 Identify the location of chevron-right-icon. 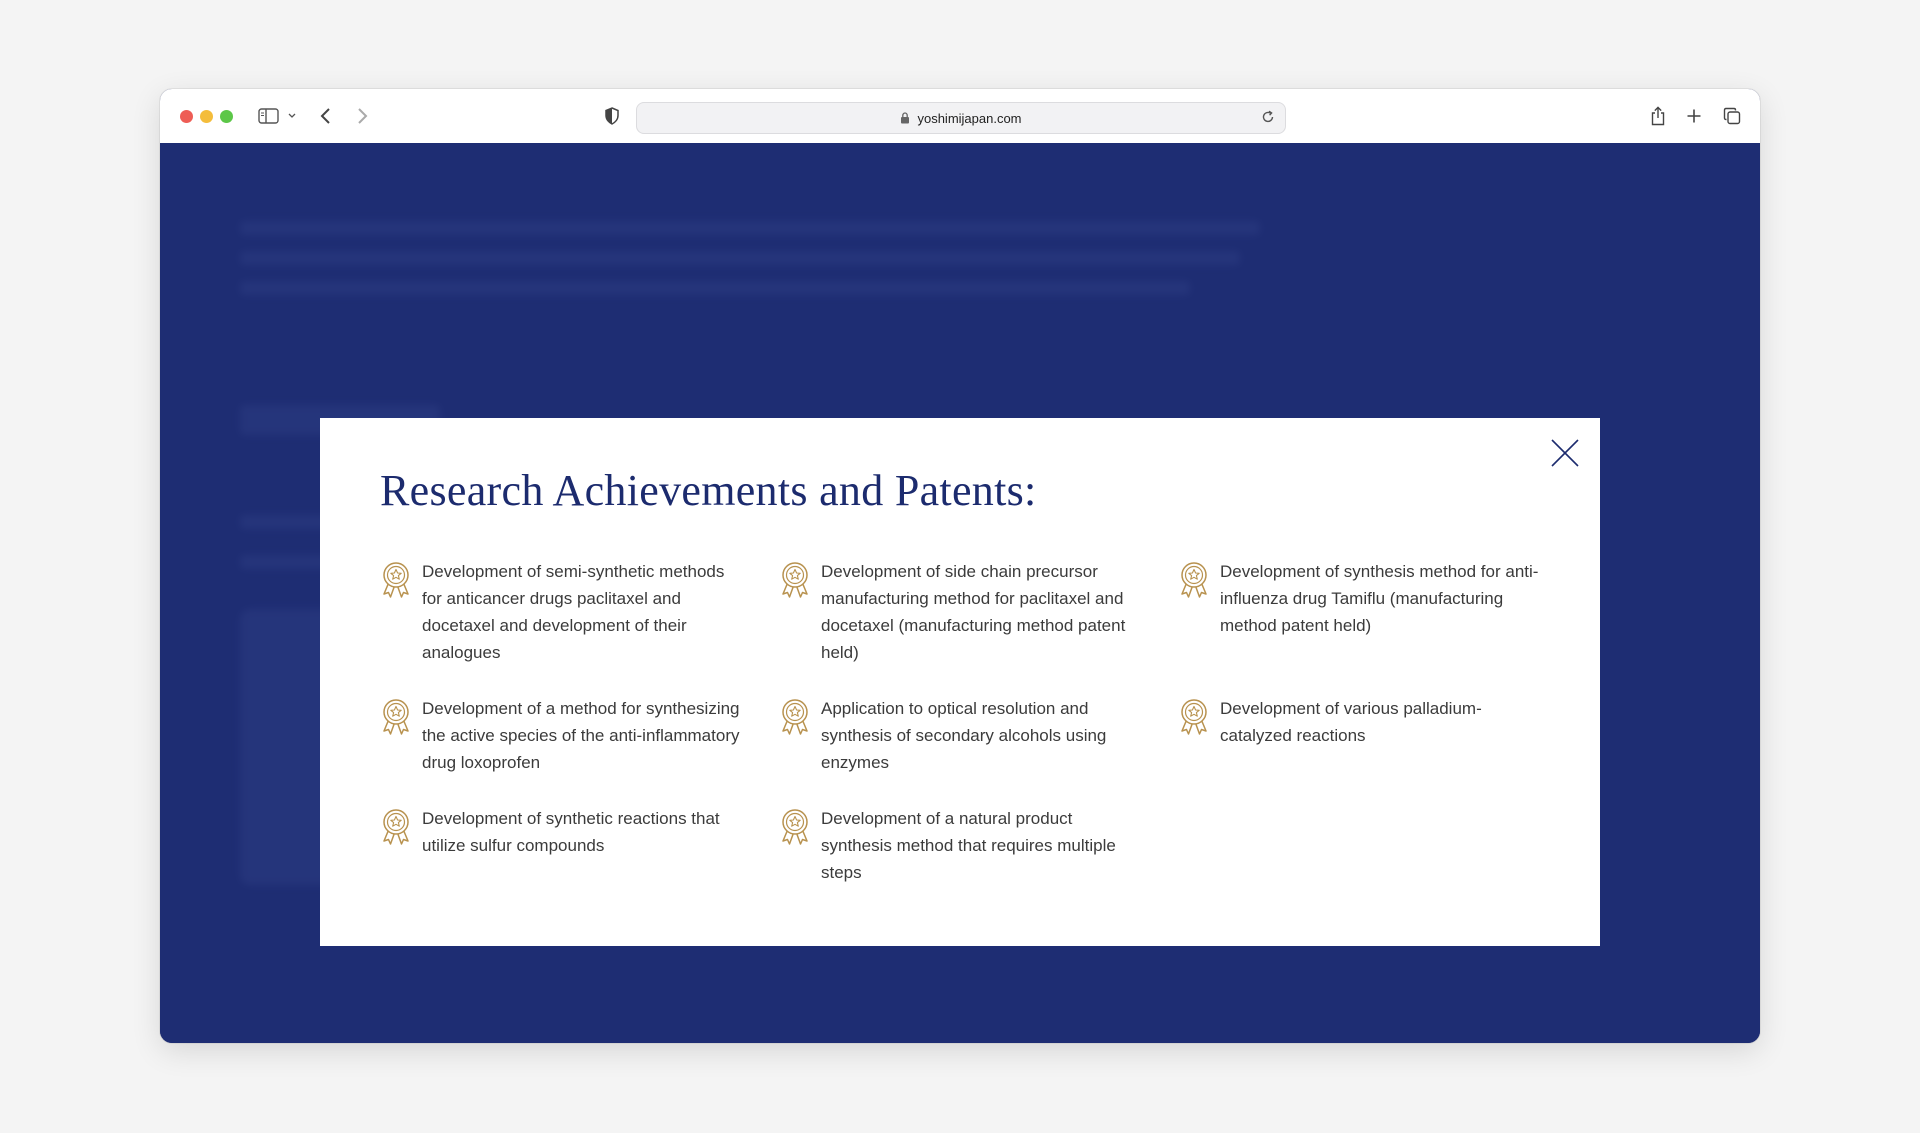
(362, 116).